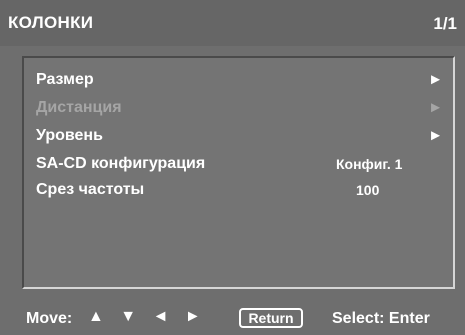 This screenshot has width=465, height=335. I want to click on return-button: Return, so click(271, 318).